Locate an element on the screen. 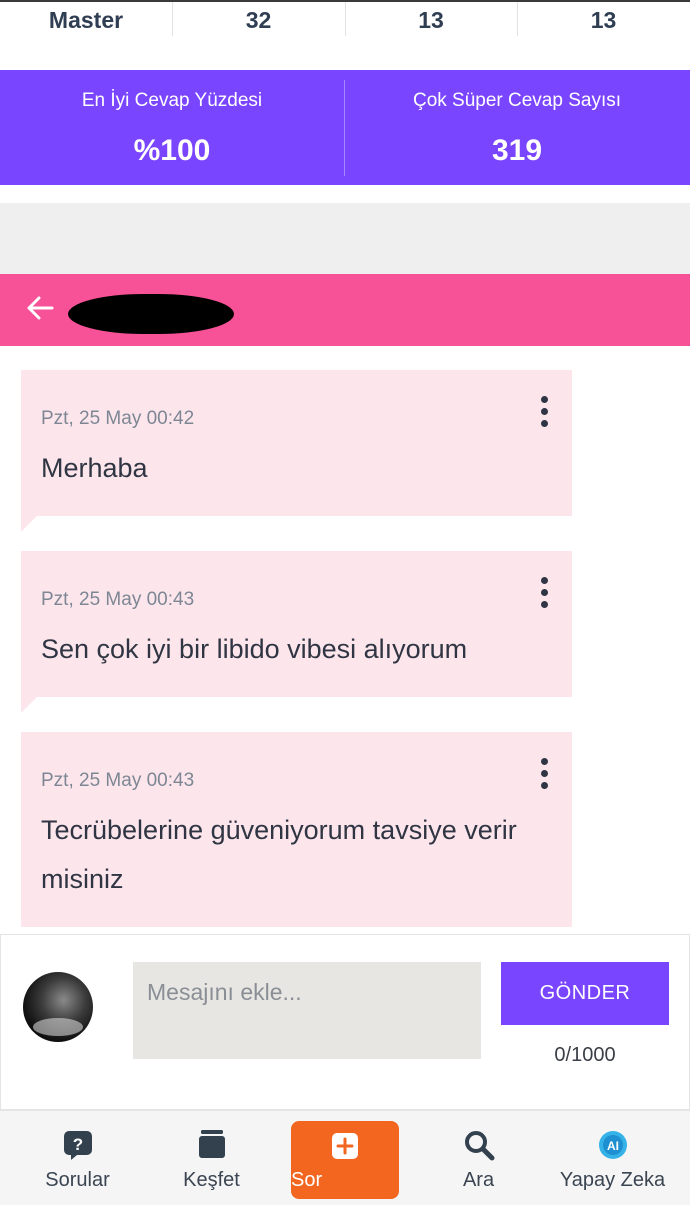  nav-label: Sor is located at coordinates (307, 1180).